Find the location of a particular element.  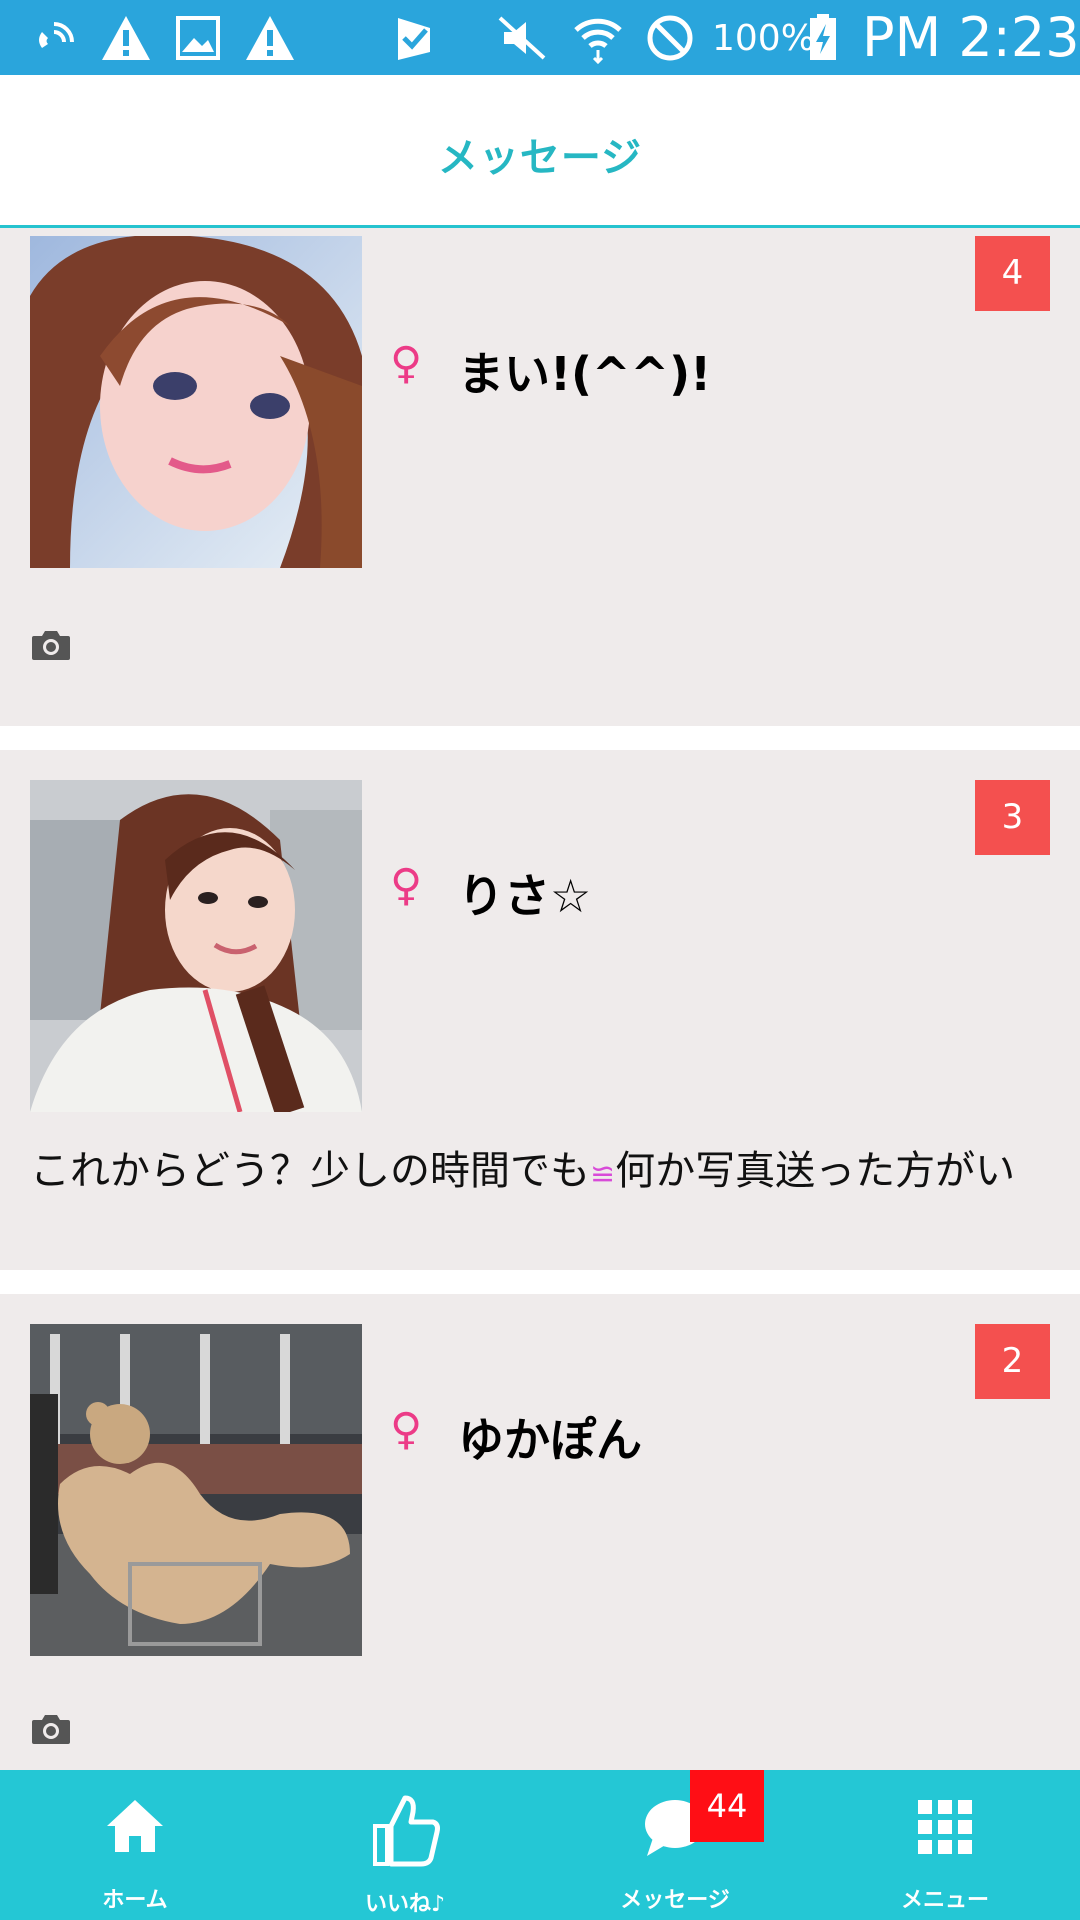

unread-badge: 2 is located at coordinates (1012, 1361).